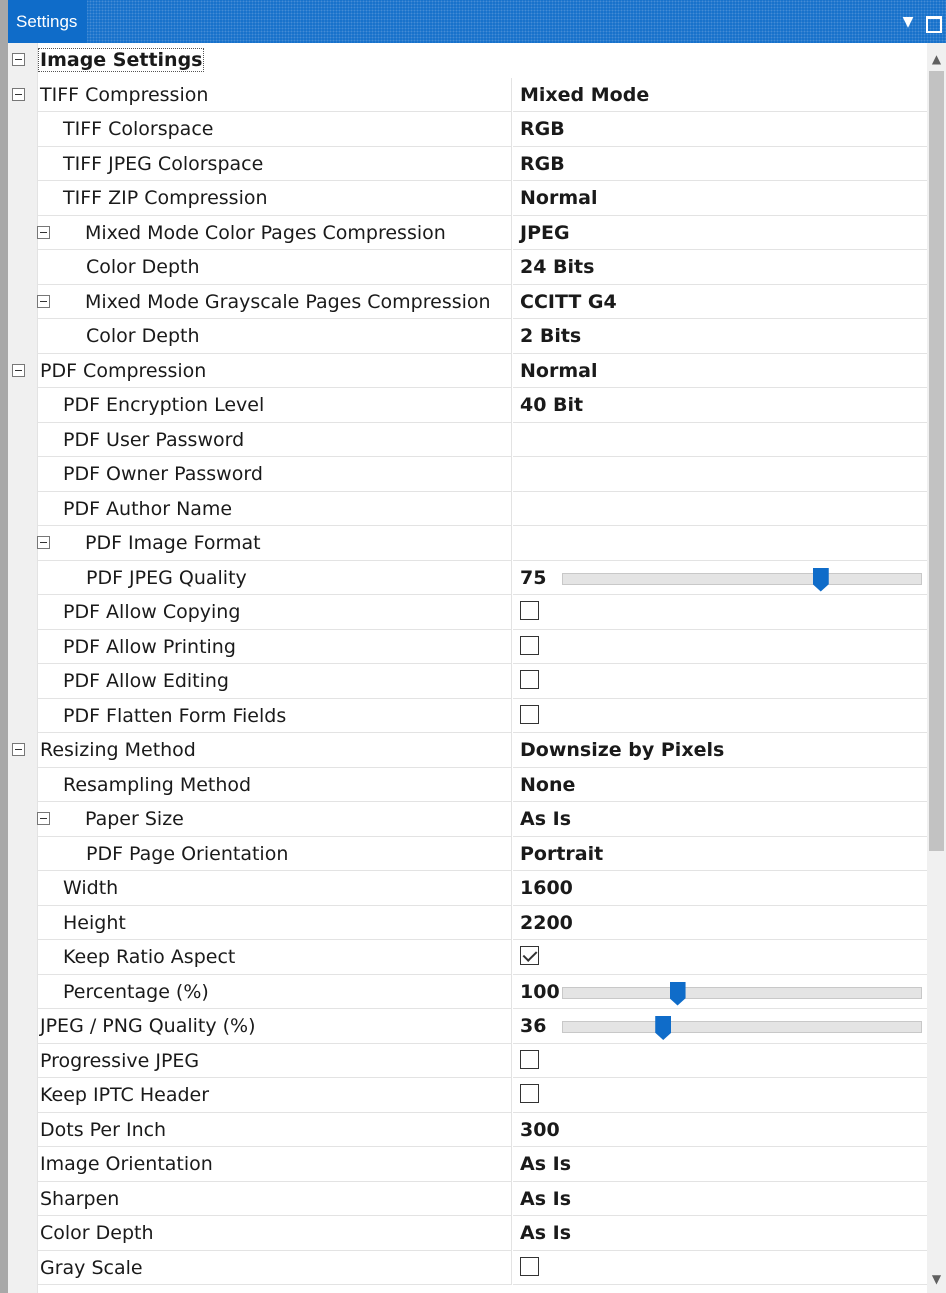 Image resolution: width=946 pixels, height=1293 pixels. What do you see at coordinates (467, 543) in the screenshot?
I see `row-pdf-image-format: PDF Image Format` at bounding box center [467, 543].